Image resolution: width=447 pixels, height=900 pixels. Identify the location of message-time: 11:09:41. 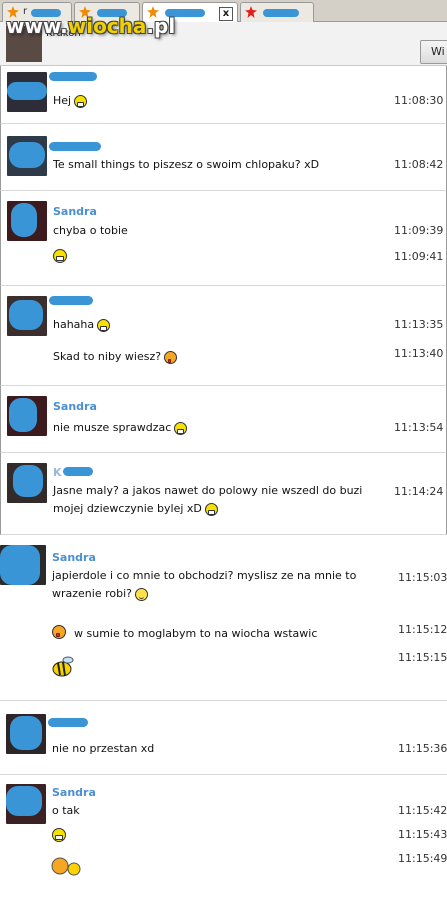
(419, 256).